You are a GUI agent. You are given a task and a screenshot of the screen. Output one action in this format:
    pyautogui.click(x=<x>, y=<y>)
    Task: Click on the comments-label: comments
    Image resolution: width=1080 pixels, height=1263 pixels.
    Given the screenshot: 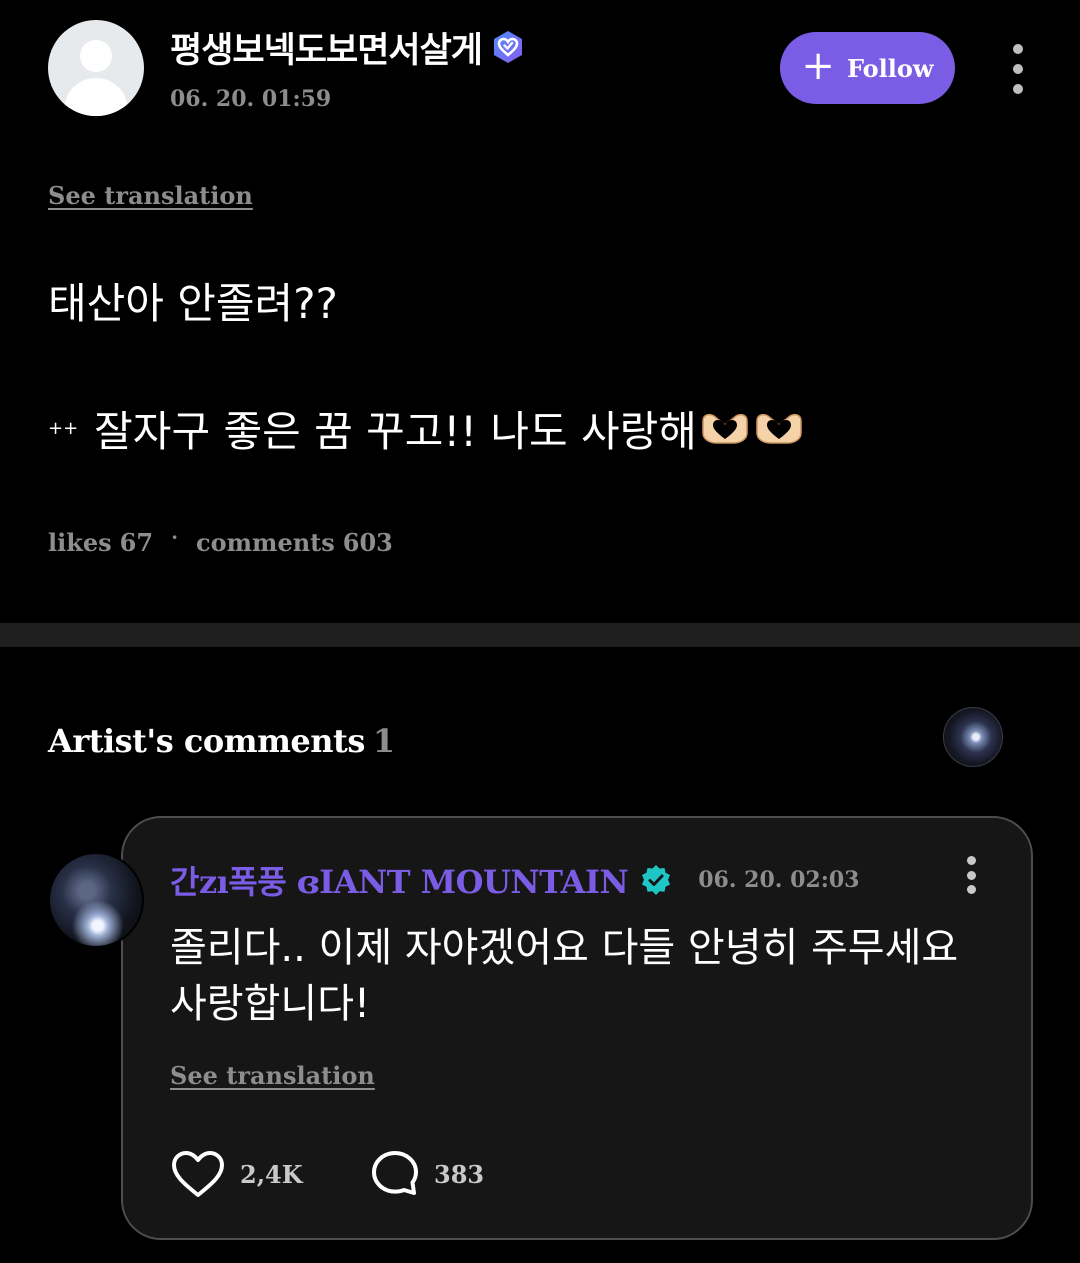 What is the action you would take?
    pyautogui.click(x=265, y=542)
    